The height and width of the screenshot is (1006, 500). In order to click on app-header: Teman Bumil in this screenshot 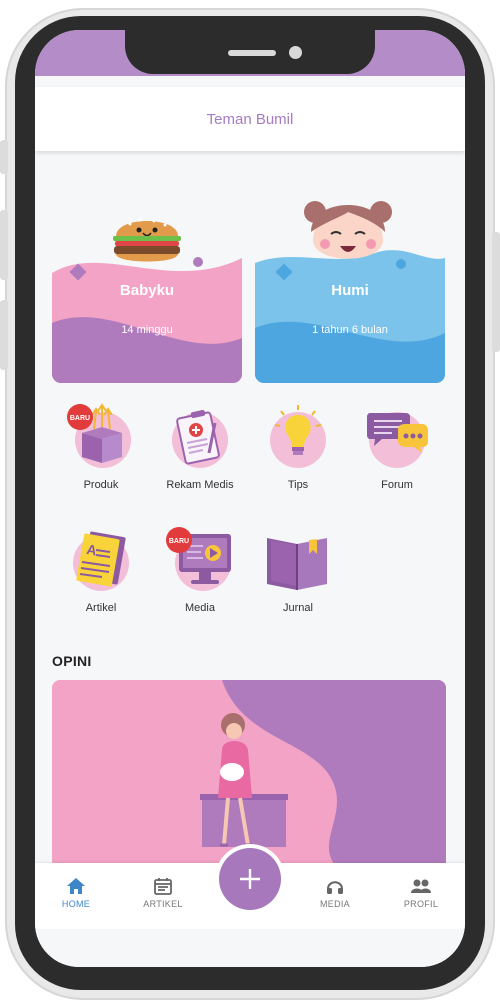, I will do `click(250, 119)`.